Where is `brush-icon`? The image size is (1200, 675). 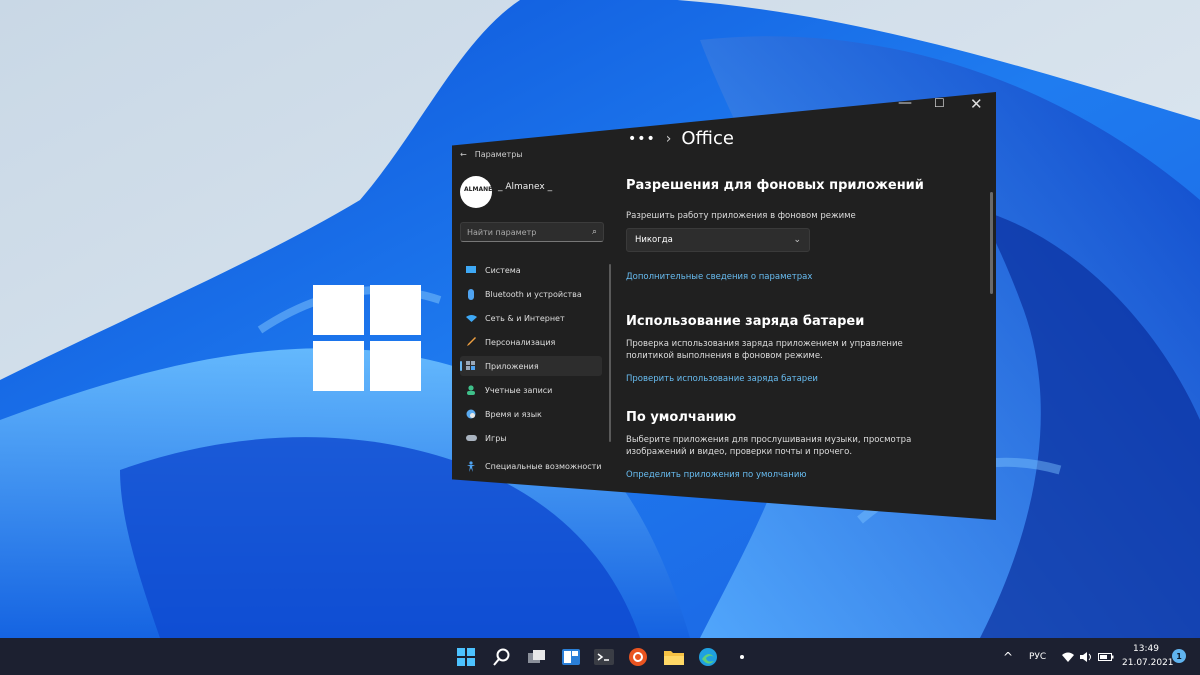
brush-icon is located at coordinates (471, 342).